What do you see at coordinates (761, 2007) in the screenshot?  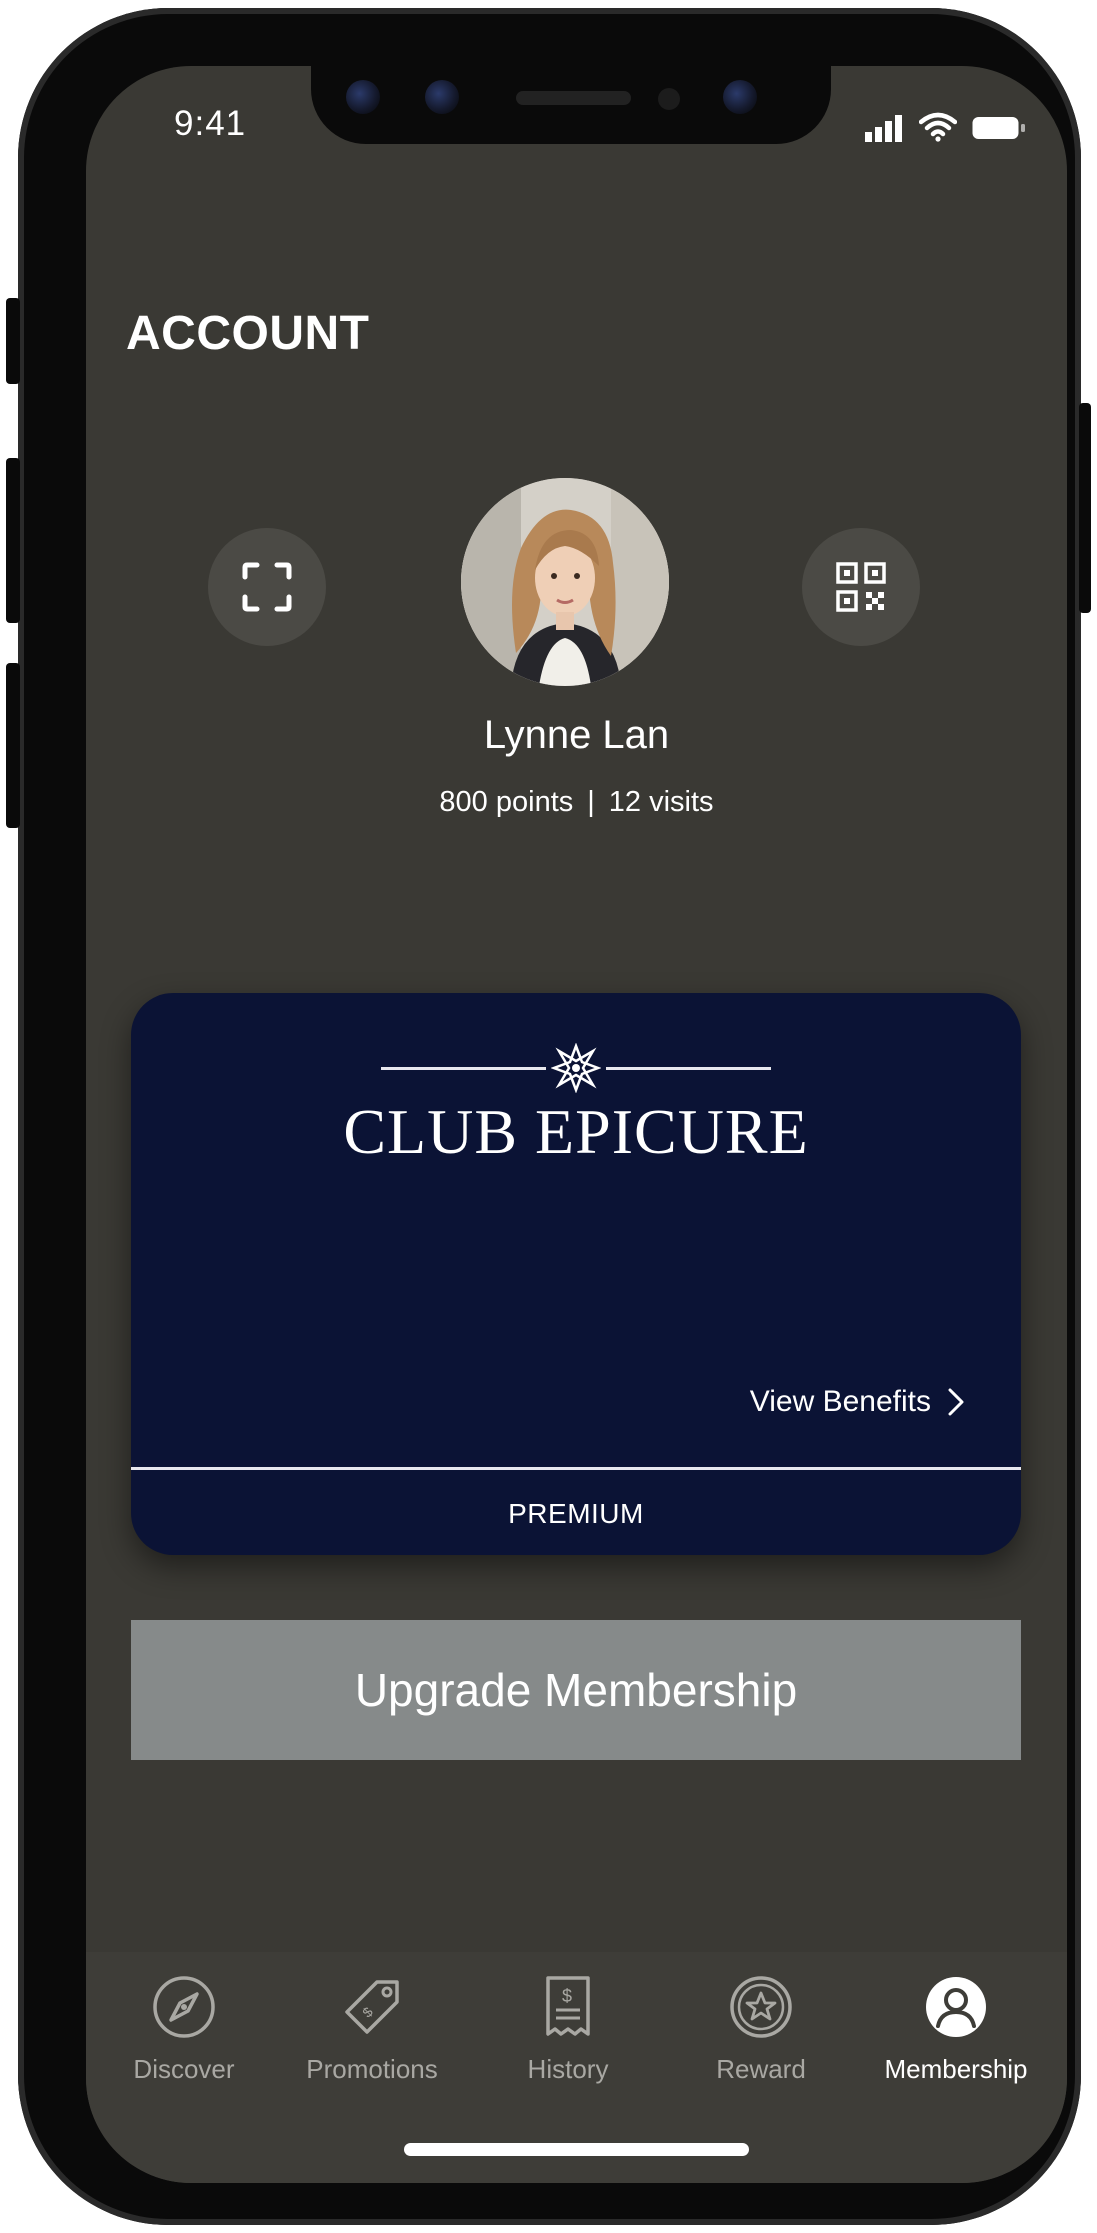 I see `star-badge-icon` at bounding box center [761, 2007].